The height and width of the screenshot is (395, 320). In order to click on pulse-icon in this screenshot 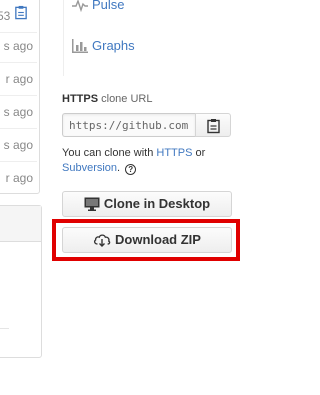, I will do `click(80, 6)`.